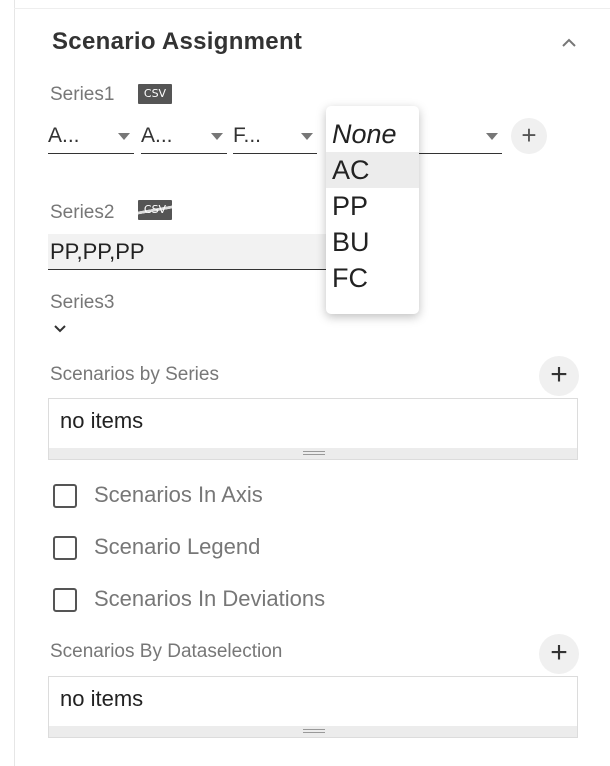  What do you see at coordinates (312, 8) in the screenshot?
I see `panel-top-border` at bounding box center [312, 8].